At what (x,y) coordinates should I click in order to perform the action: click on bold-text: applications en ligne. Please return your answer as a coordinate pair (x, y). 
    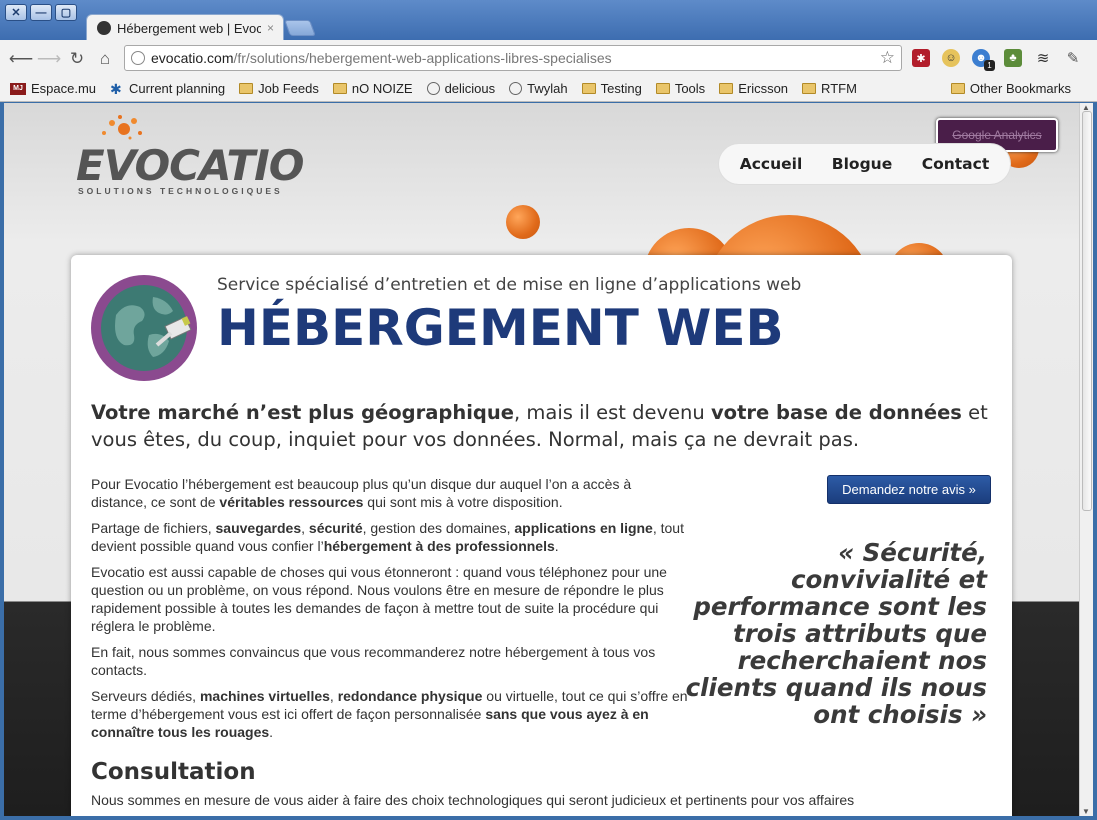
    Looking at the image, I should click on (583, 528).